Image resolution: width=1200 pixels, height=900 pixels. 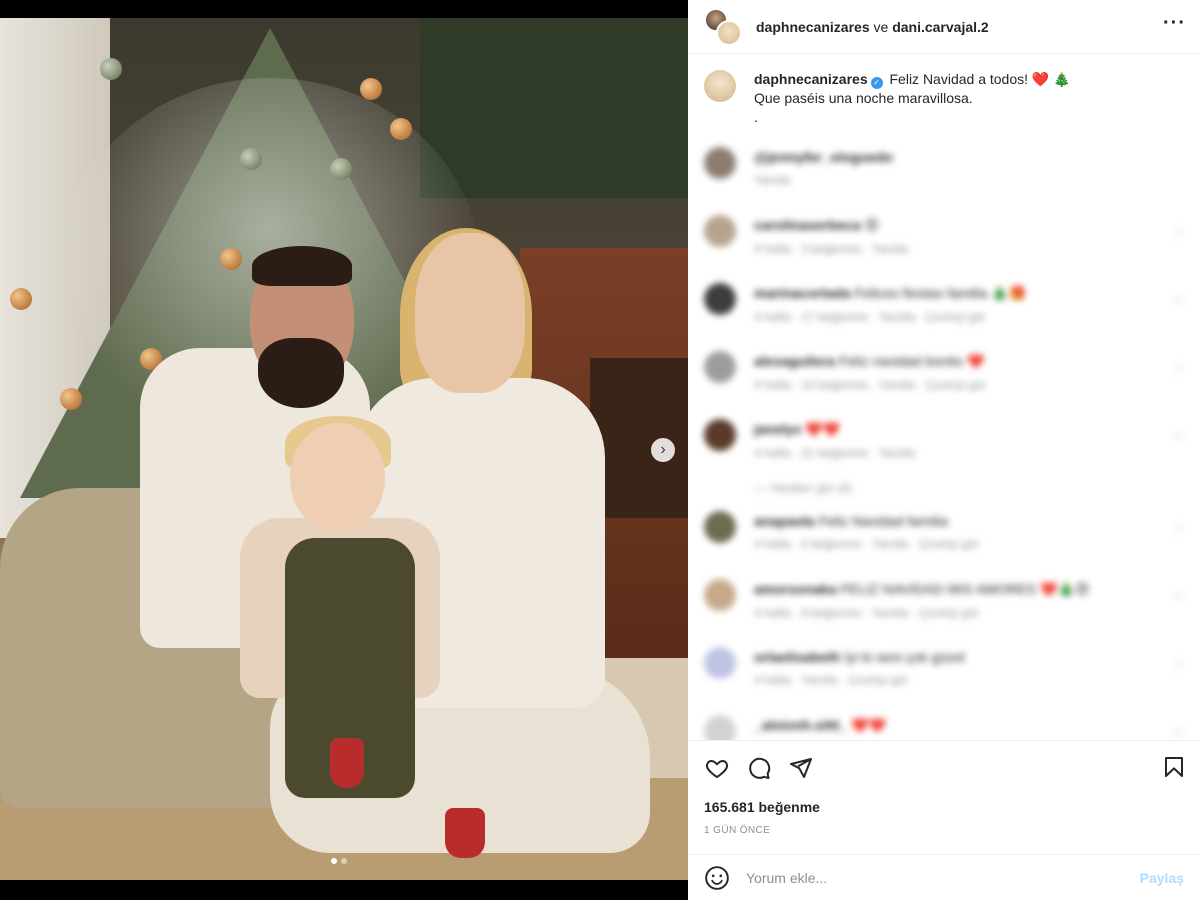 What do you see at coordinates (777, 429) in the screenshot?
I see `comment-username: janelys` at bounding box center [777, 429].